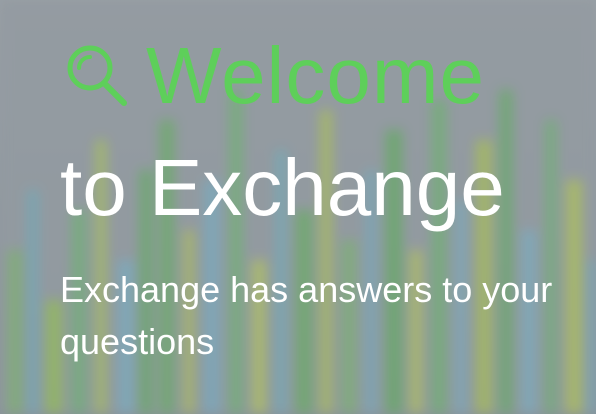 This screenshot has height=414, width=596. I want to click on welcome-heading-row: Welcome, so click(272, 76).